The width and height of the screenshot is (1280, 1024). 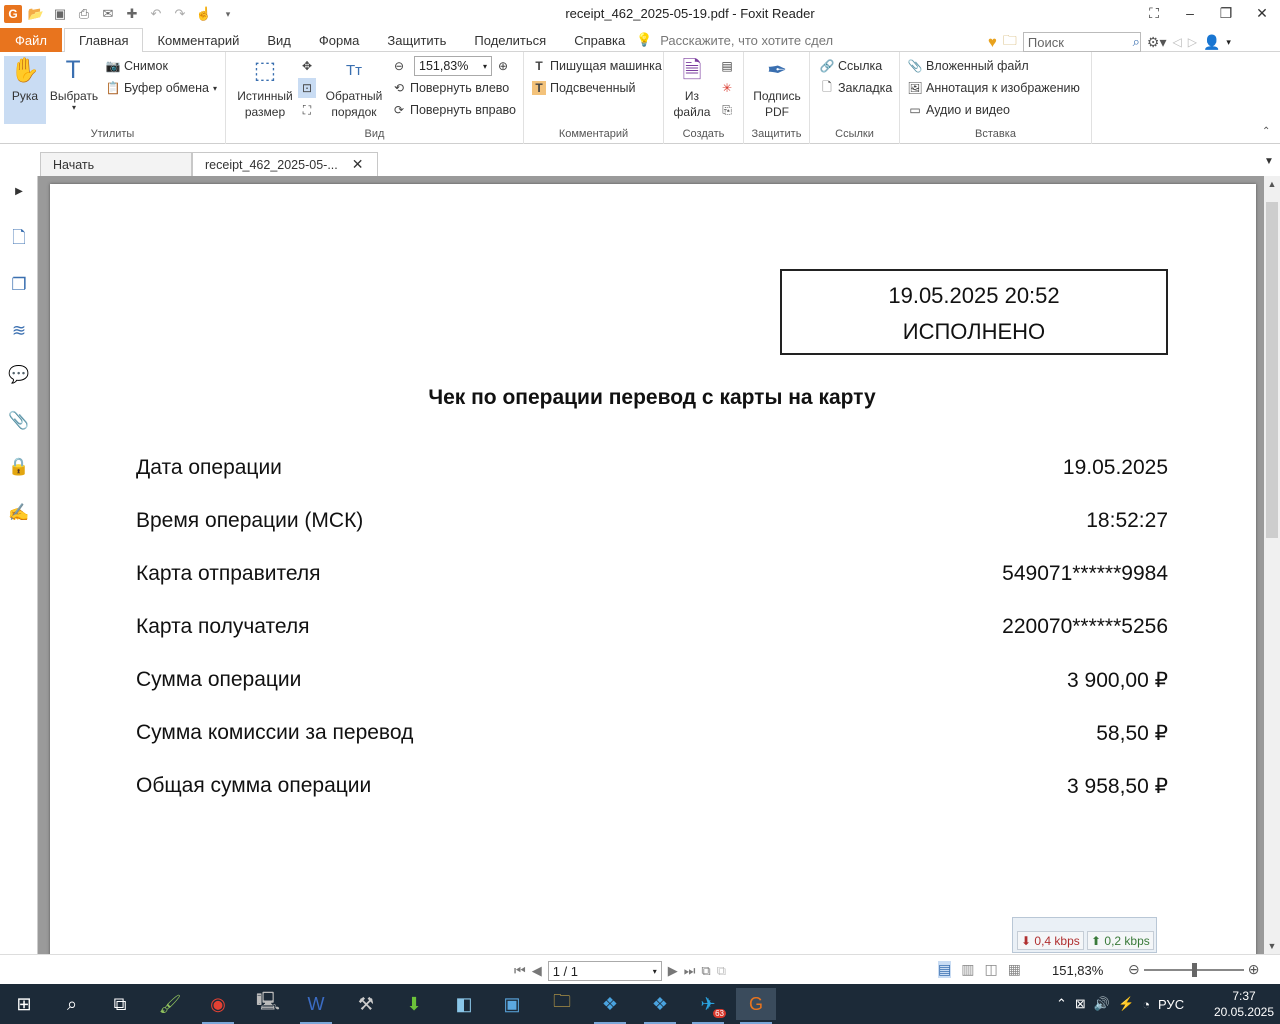 What do you see at coordinates (19, 239) in the screenshot?
I see `bookmarks-panel-icon: 🗋` at bounding box center [19, 239].